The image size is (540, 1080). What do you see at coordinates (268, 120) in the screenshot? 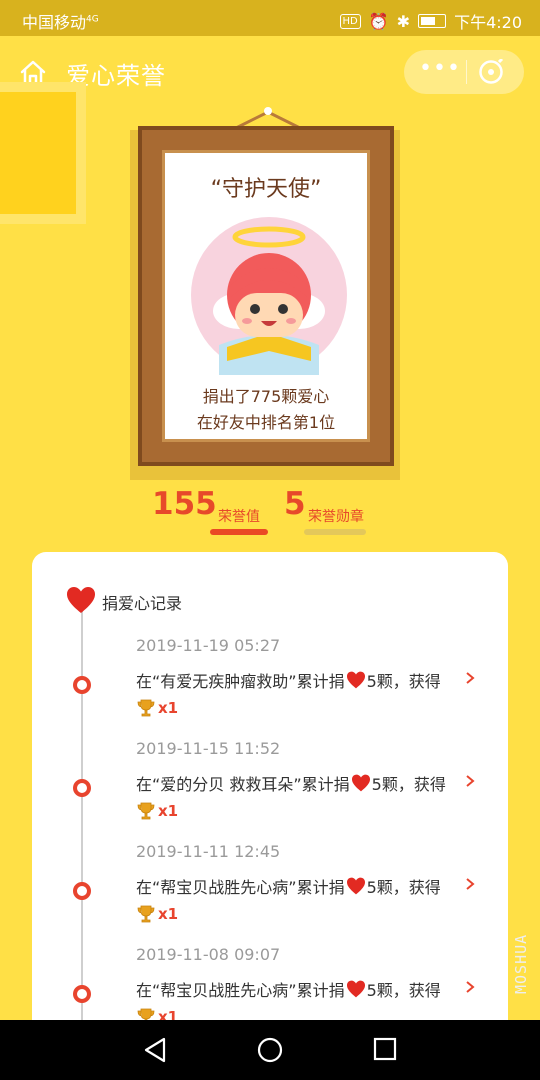
I see `frame-hanging-wire` at bounding box center [268, 120].